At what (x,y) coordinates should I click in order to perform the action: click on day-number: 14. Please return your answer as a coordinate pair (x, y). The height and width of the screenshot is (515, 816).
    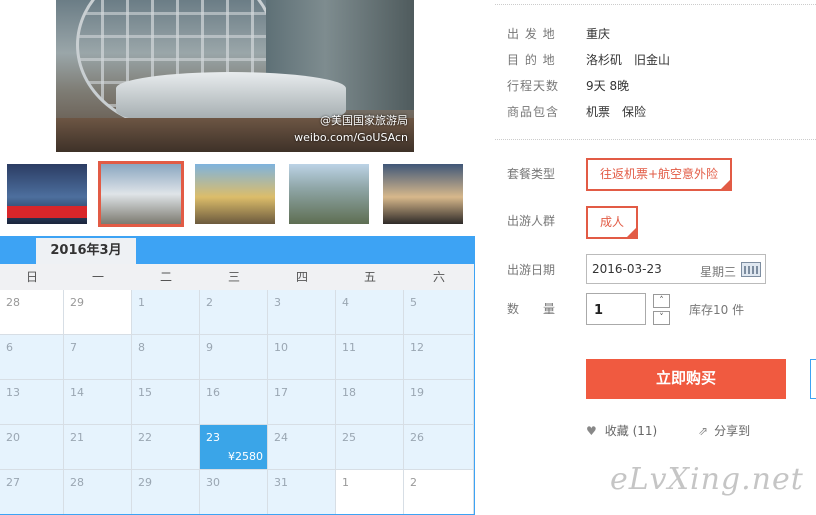
    Looking at the image, I should click on (77, 392).